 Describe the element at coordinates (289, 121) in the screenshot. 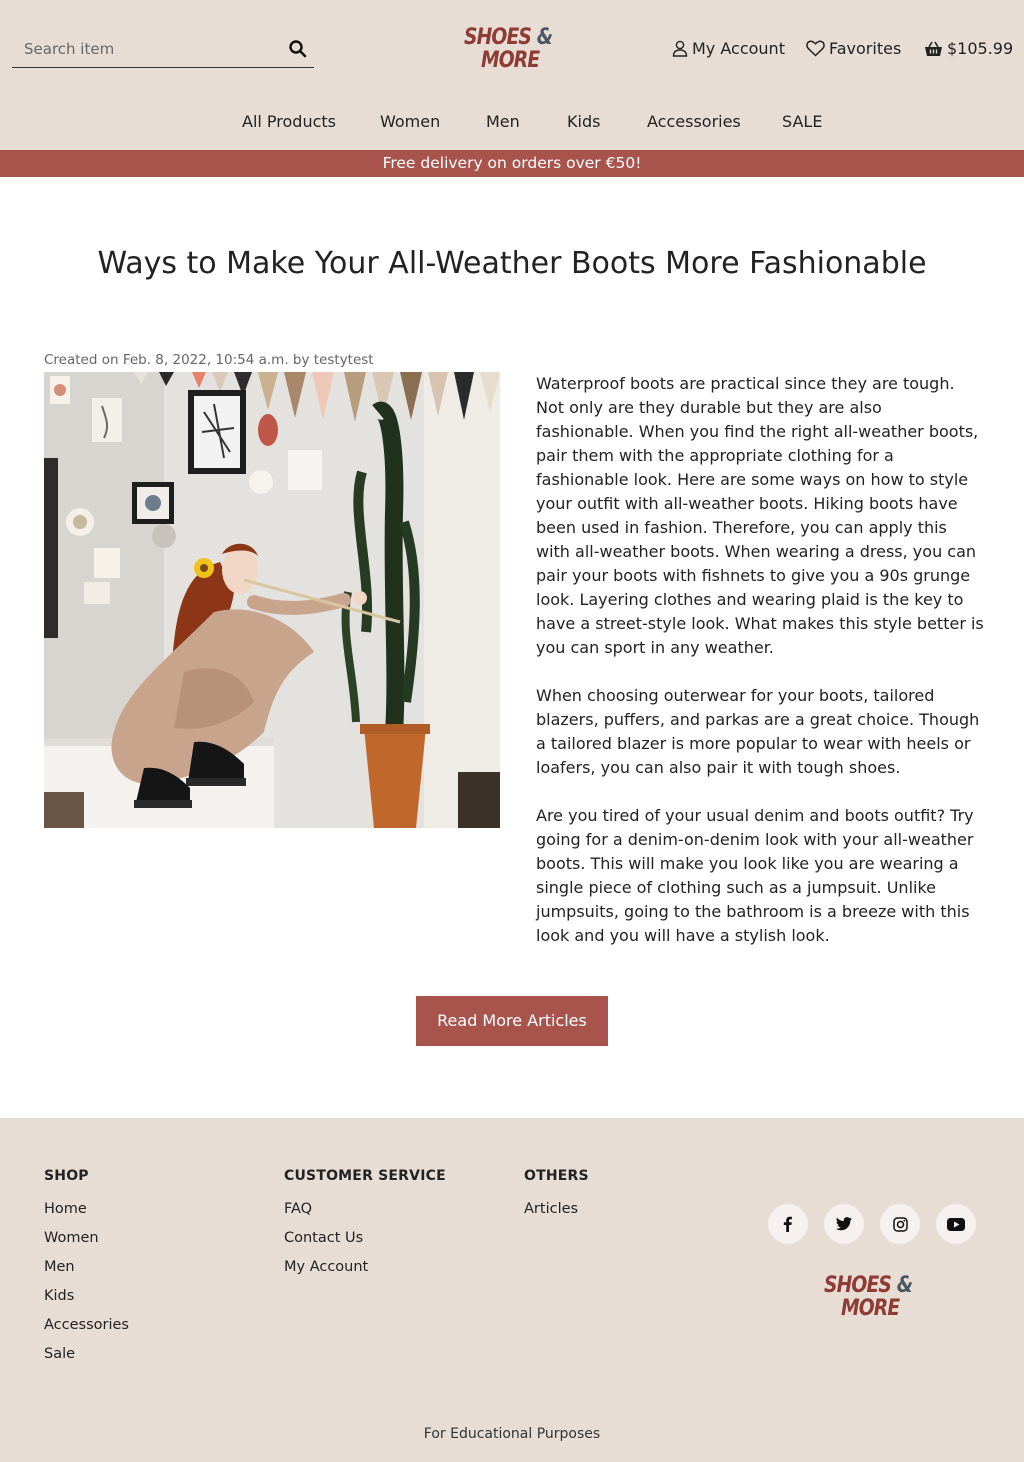

I see `nav-all-products: All Products` at that location.